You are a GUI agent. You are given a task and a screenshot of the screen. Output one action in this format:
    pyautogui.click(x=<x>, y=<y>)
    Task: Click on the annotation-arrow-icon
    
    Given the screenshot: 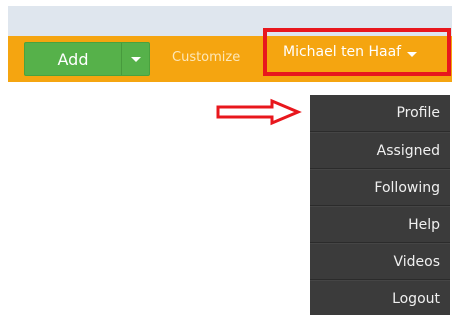 What is the action you would take?
    pyautogui.click(x=259, y=112)
    